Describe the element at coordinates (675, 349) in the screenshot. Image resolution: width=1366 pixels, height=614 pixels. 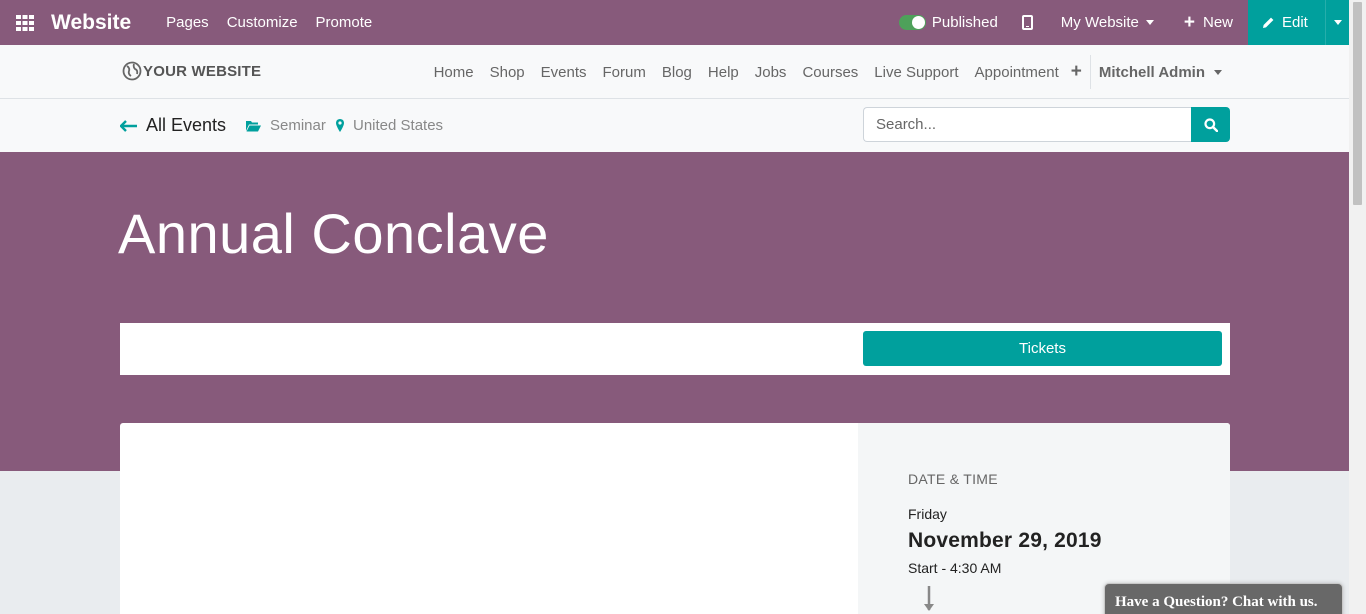
I see `ticket-panel: Tickets` at that location.